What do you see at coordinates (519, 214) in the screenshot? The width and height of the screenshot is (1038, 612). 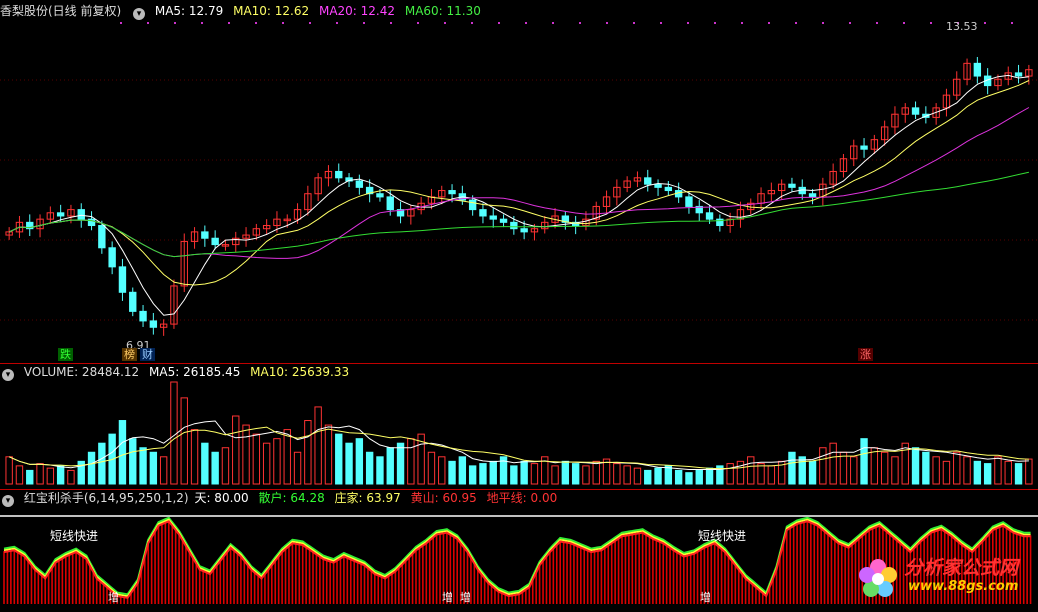 I see `ma60-line` at bounding box center [519, 214].